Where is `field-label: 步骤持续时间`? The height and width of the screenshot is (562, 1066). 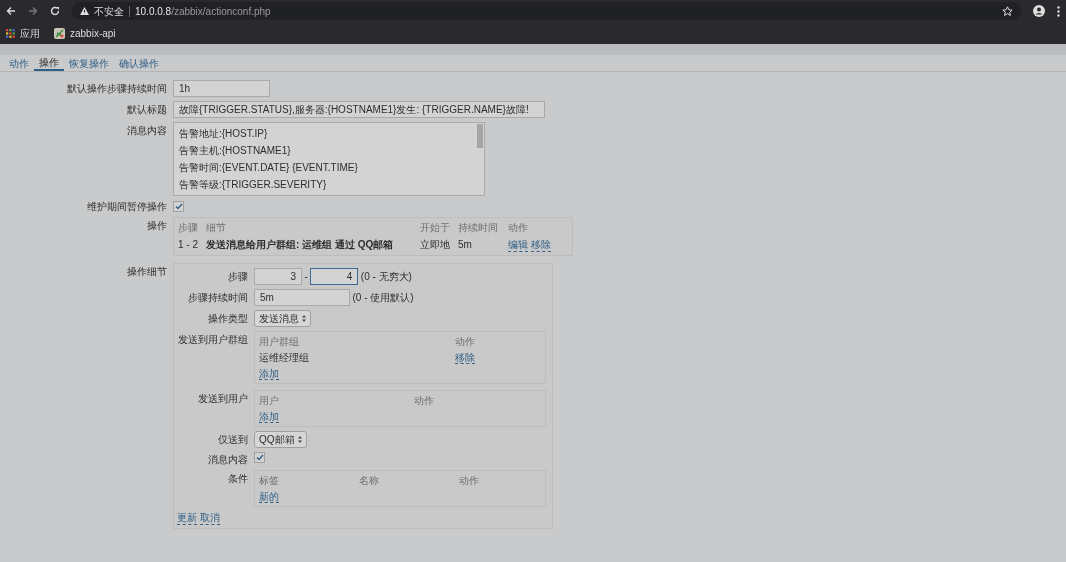
field-label: 步骤持续时间 is located at coordinates (217, 297).